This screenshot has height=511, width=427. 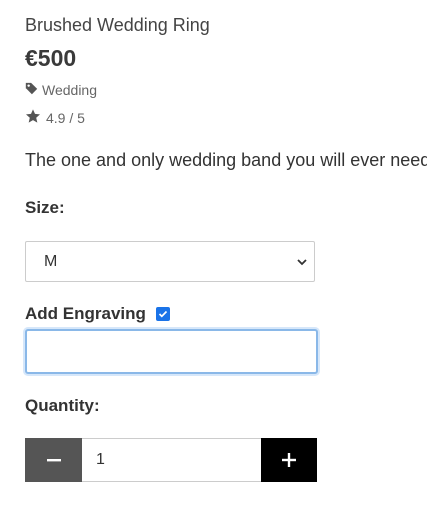 I want to click on engraving-checkbox, so click(x=162, y=314).